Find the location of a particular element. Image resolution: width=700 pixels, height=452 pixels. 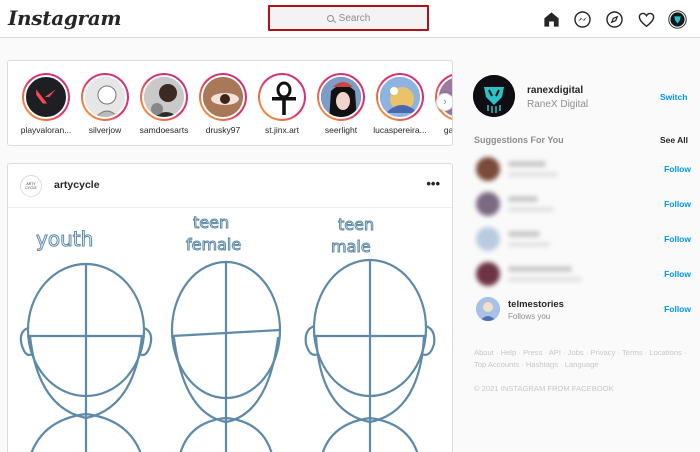

second-row-sketches is located at coordinates (224, 432).